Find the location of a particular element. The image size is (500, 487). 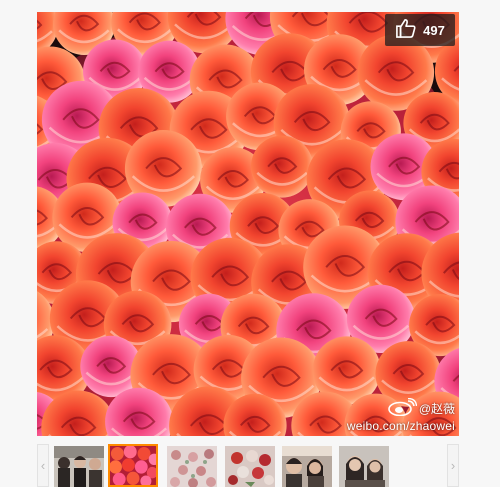

watermark-handle: @赵薇 is located at coordinates (436, 409).